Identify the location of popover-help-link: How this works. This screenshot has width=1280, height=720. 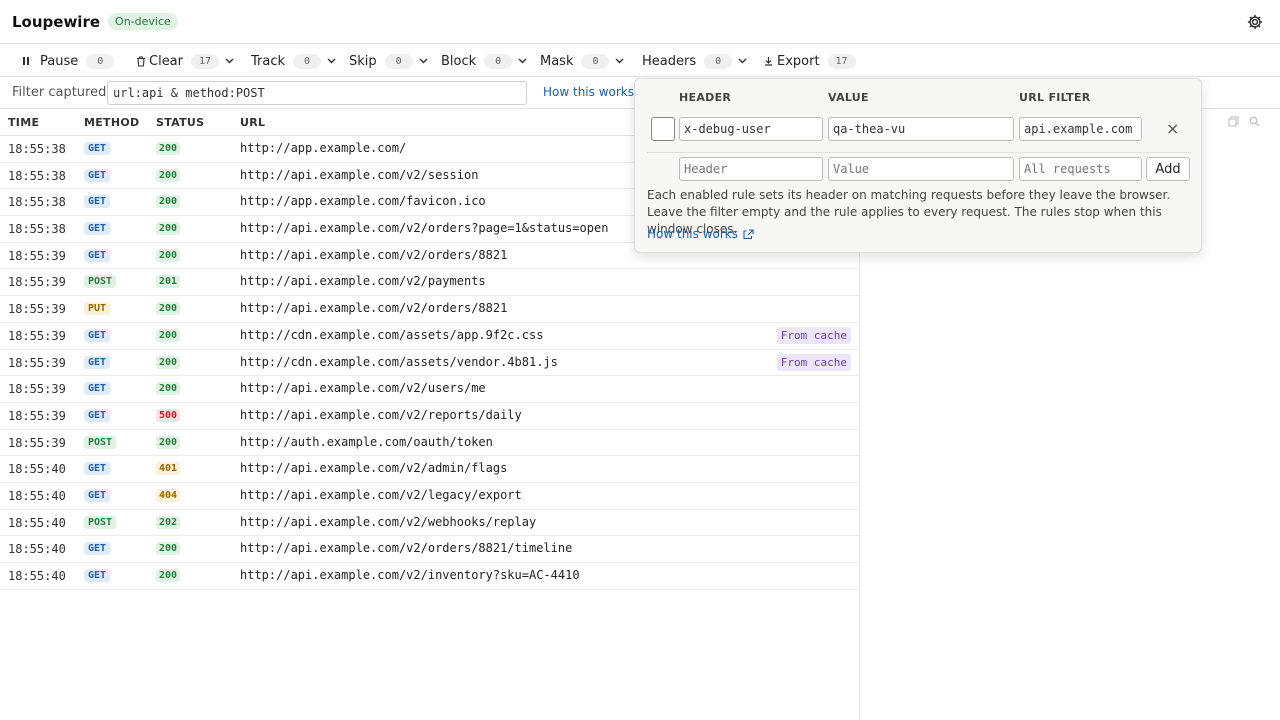
(700, 234).